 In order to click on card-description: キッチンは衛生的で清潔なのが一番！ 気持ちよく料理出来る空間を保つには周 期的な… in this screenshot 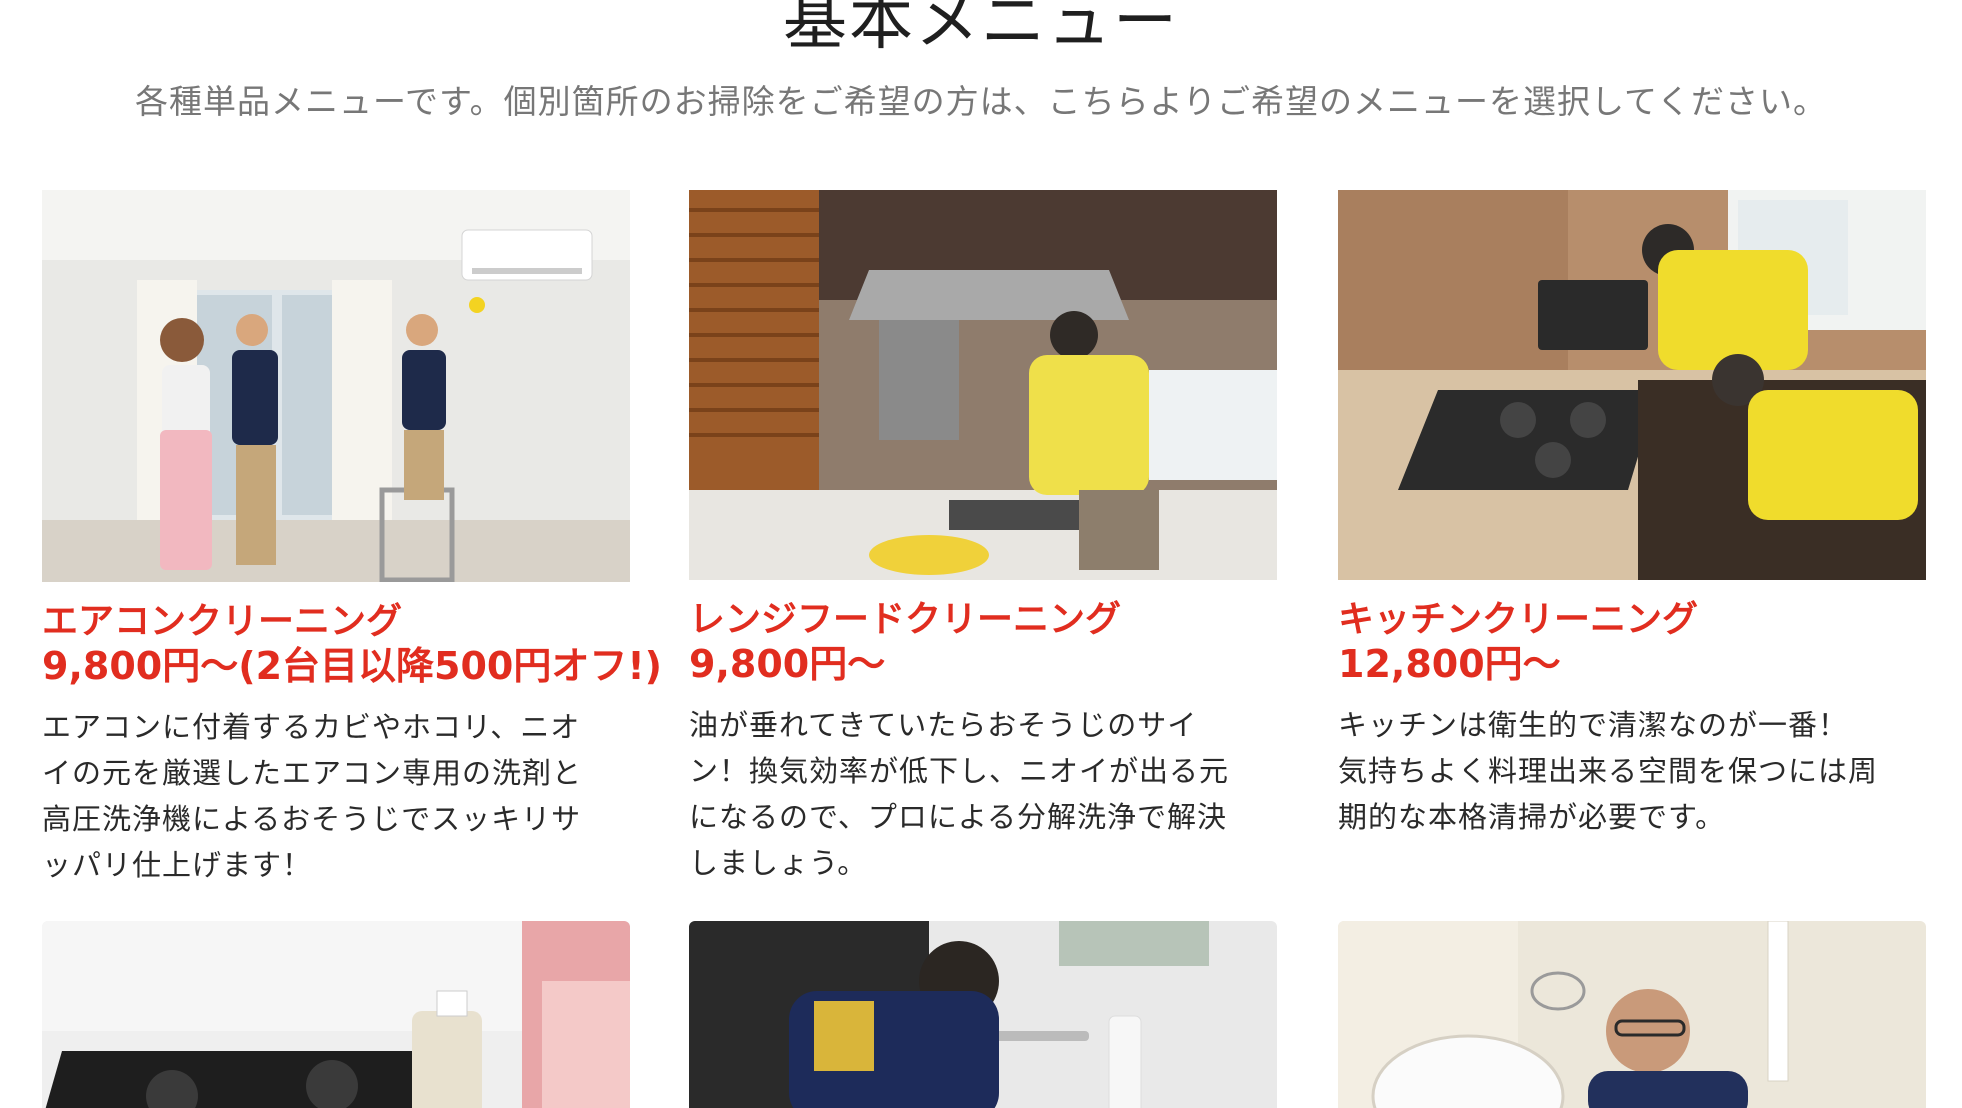, I will do `click(1632, 771)`.